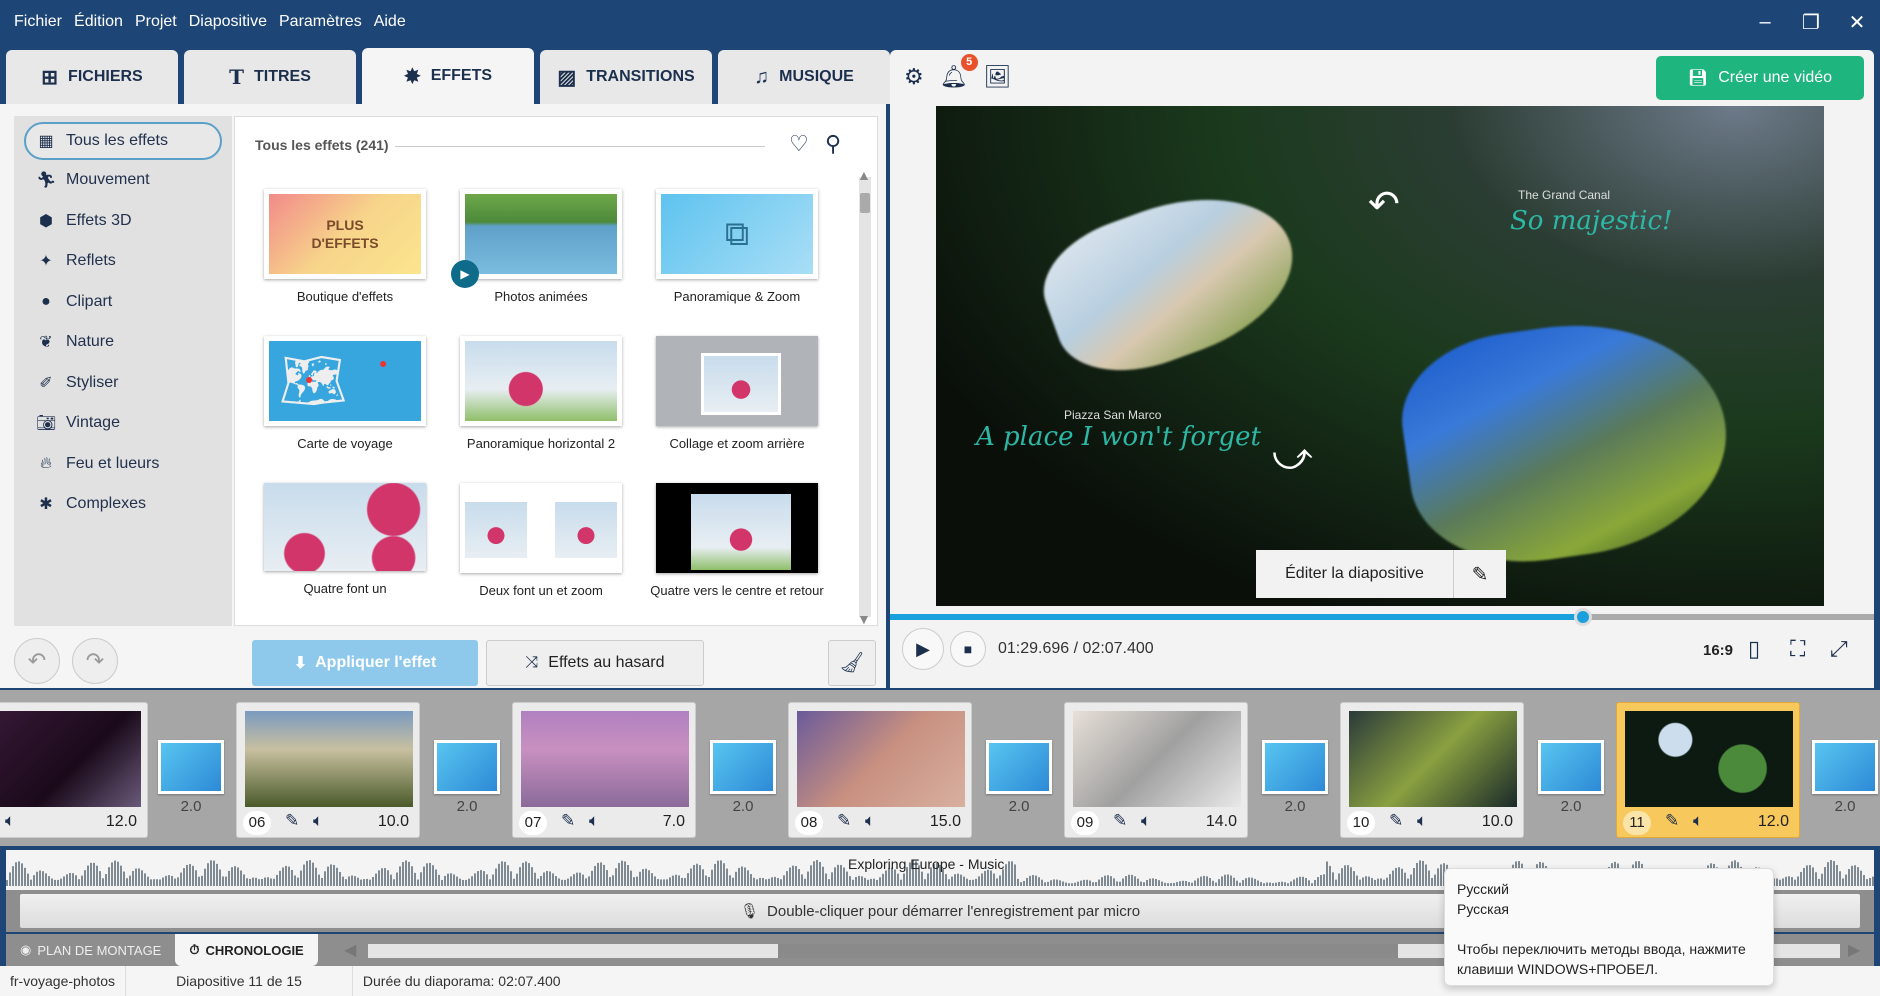 The image size is (1880, 996). Describe the element at coordinates (737, 394) in the screenshot. I see `effect-card-collage-zoom: Collage et zoom arrière` at that location.